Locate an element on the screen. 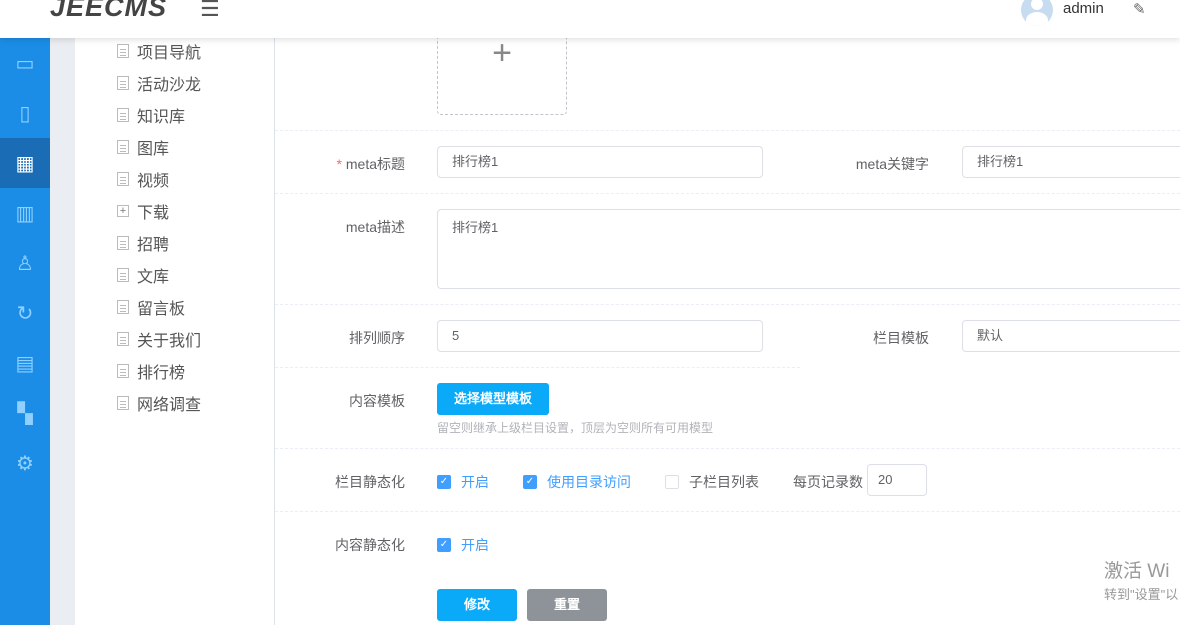 The height and width of the screenshot is (625, 1180). tree-node: 网络调查 is located at coordinates (159, 403).